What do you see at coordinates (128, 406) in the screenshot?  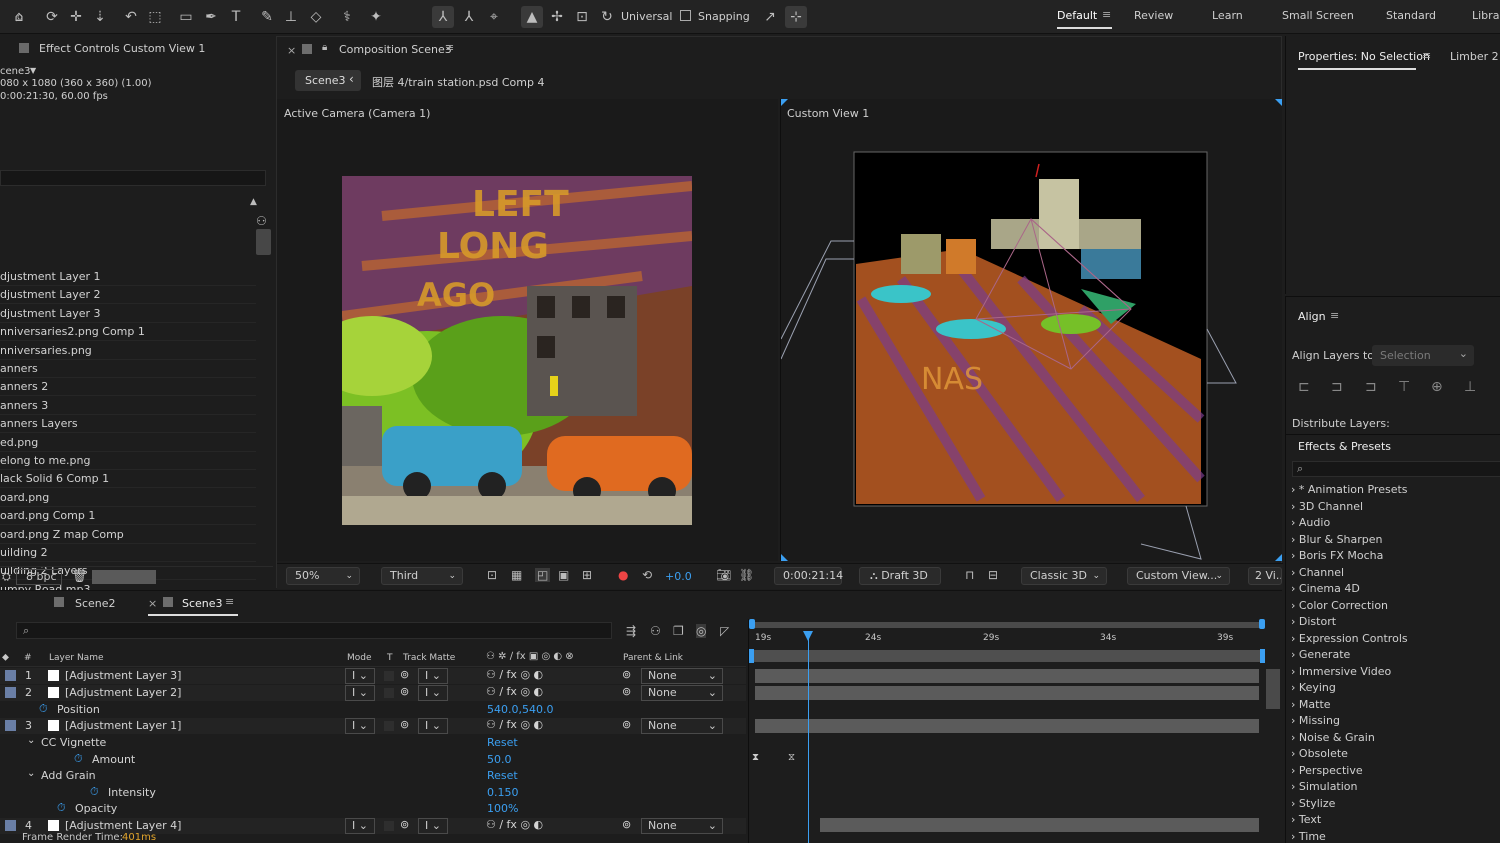 I see `project-item: anners 3` at bounding box center [128, 406].